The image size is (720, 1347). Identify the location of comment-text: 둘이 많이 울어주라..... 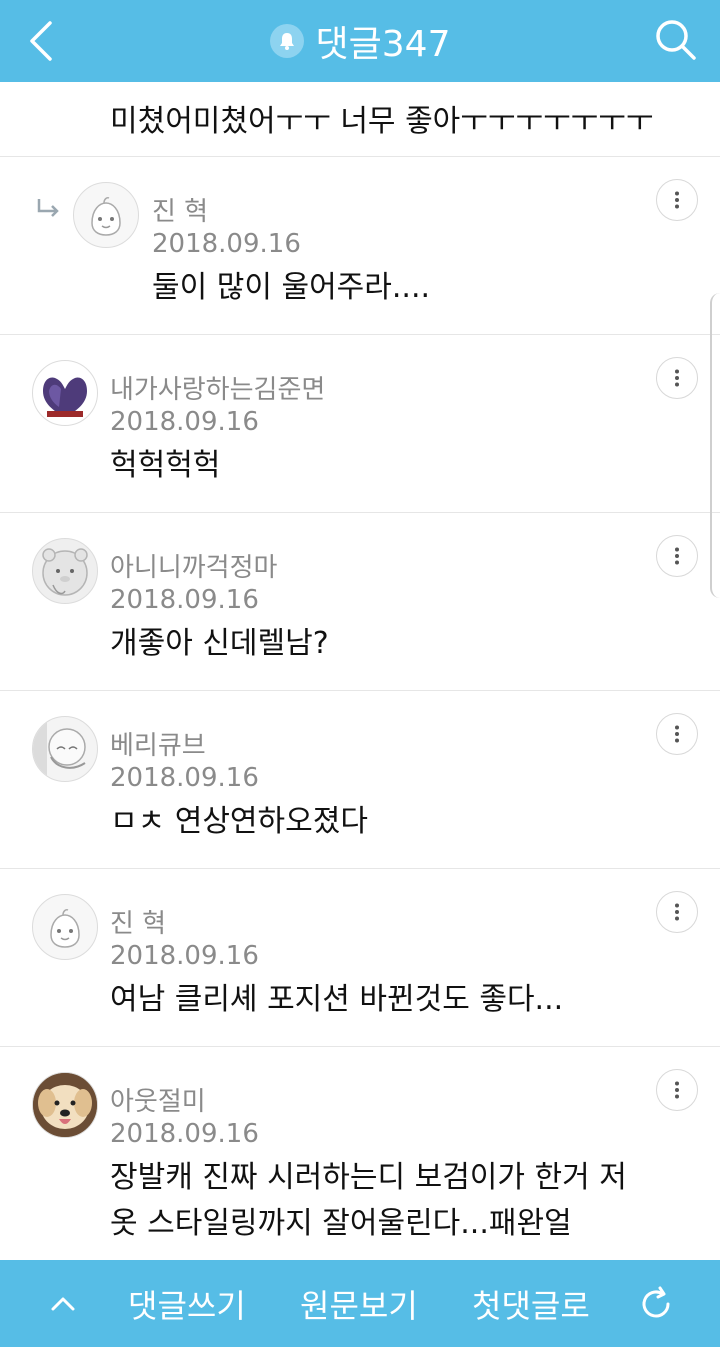
(291, 287).